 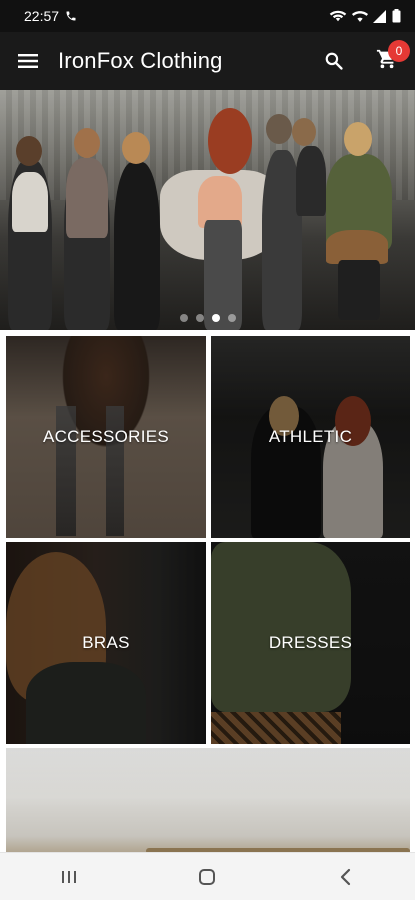 What do you see at coordinates (42, 16) in the screenshot?
I see `status-time: 22:57` at bounding box center [42, 16].